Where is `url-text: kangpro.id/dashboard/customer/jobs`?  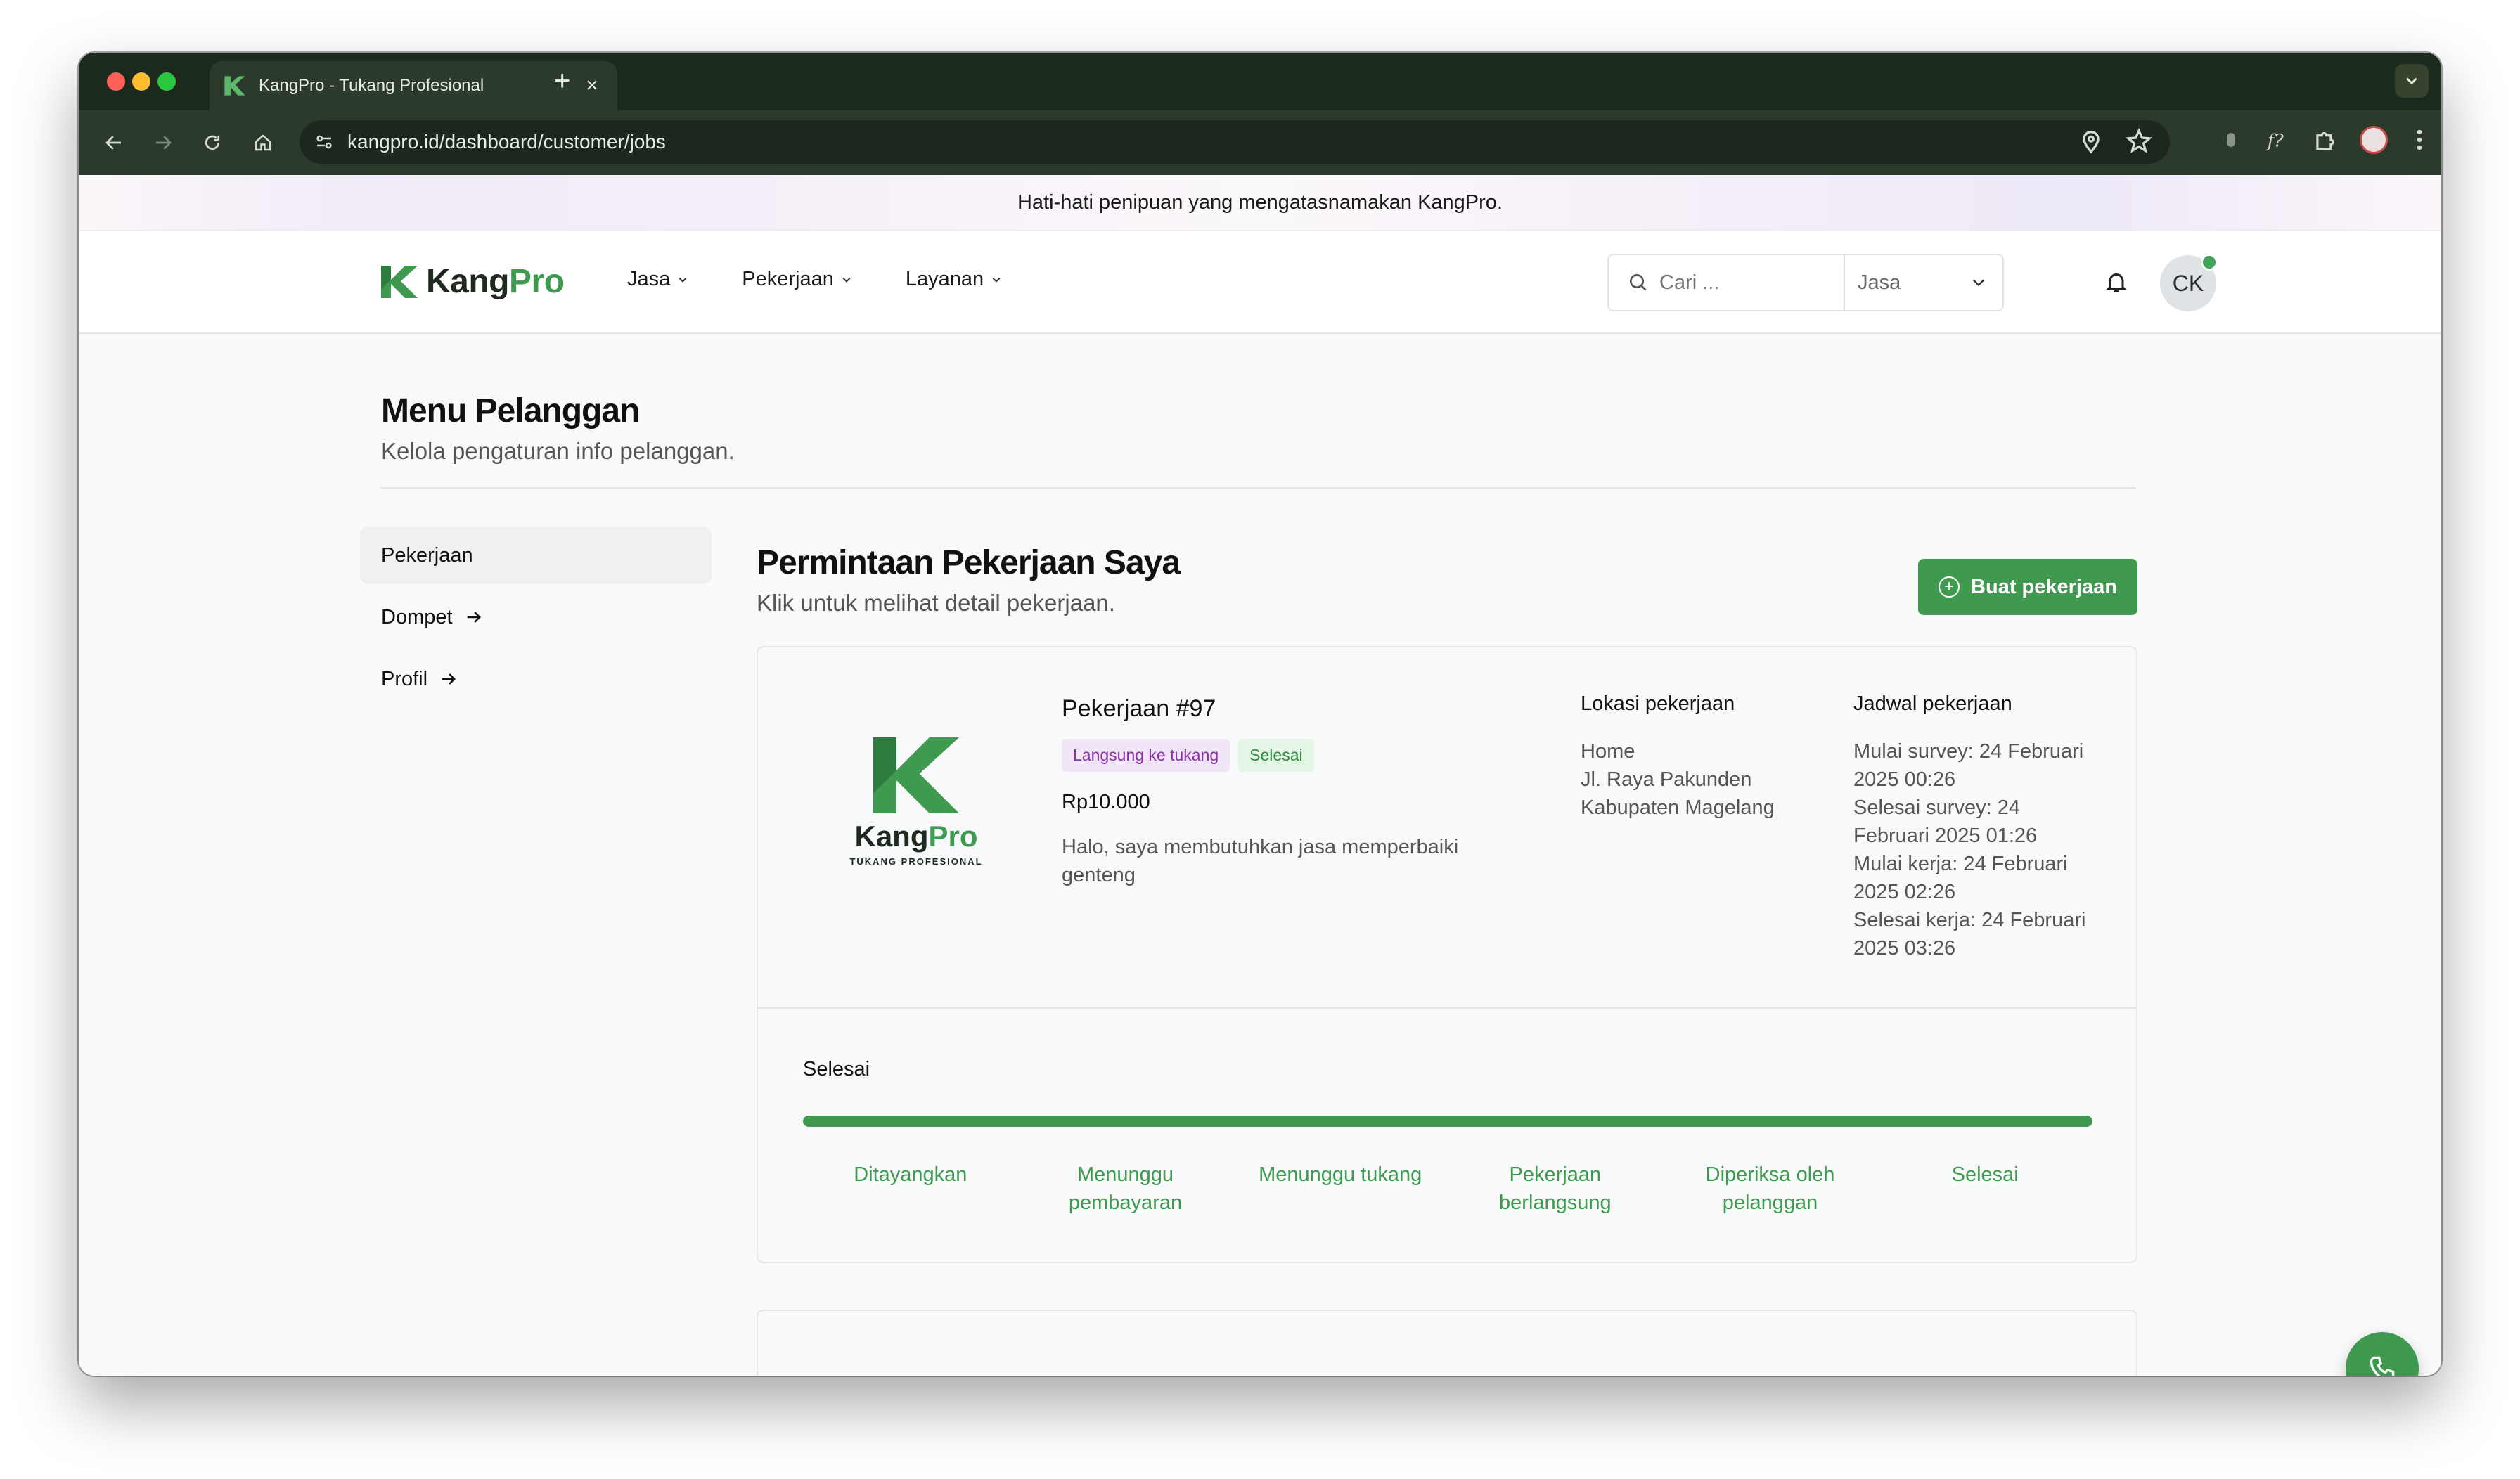
url-text: kangpro.id/dashboard/customer/jobs is located at coordinates (507, 142).